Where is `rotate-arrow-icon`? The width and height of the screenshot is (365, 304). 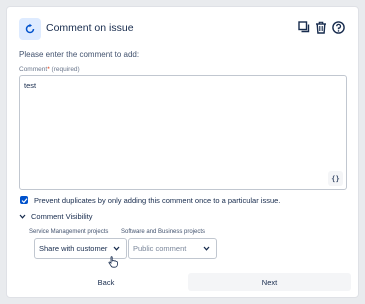
rotate-arrow-icon is located at coordinates (30, 28).